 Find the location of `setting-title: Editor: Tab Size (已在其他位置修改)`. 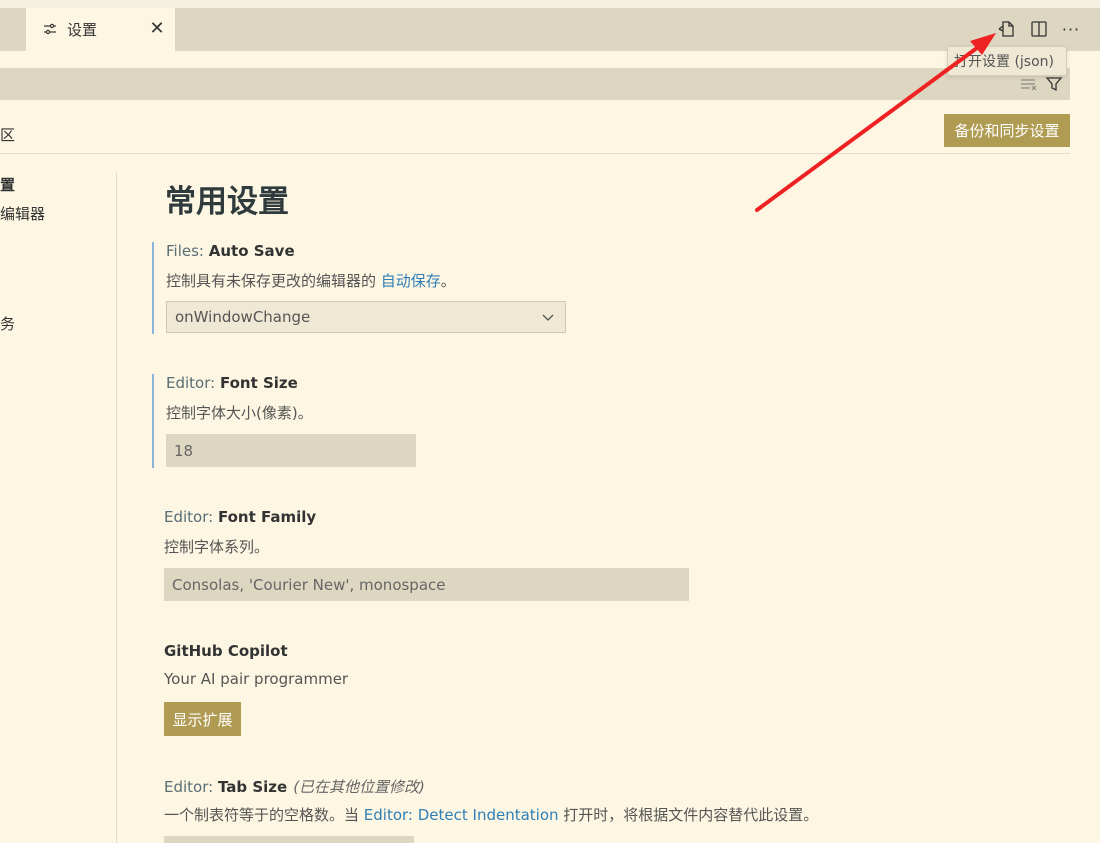

setting-title: Editor: Tab Size (已在其他位置修改) is located at coordinates (294, 787).